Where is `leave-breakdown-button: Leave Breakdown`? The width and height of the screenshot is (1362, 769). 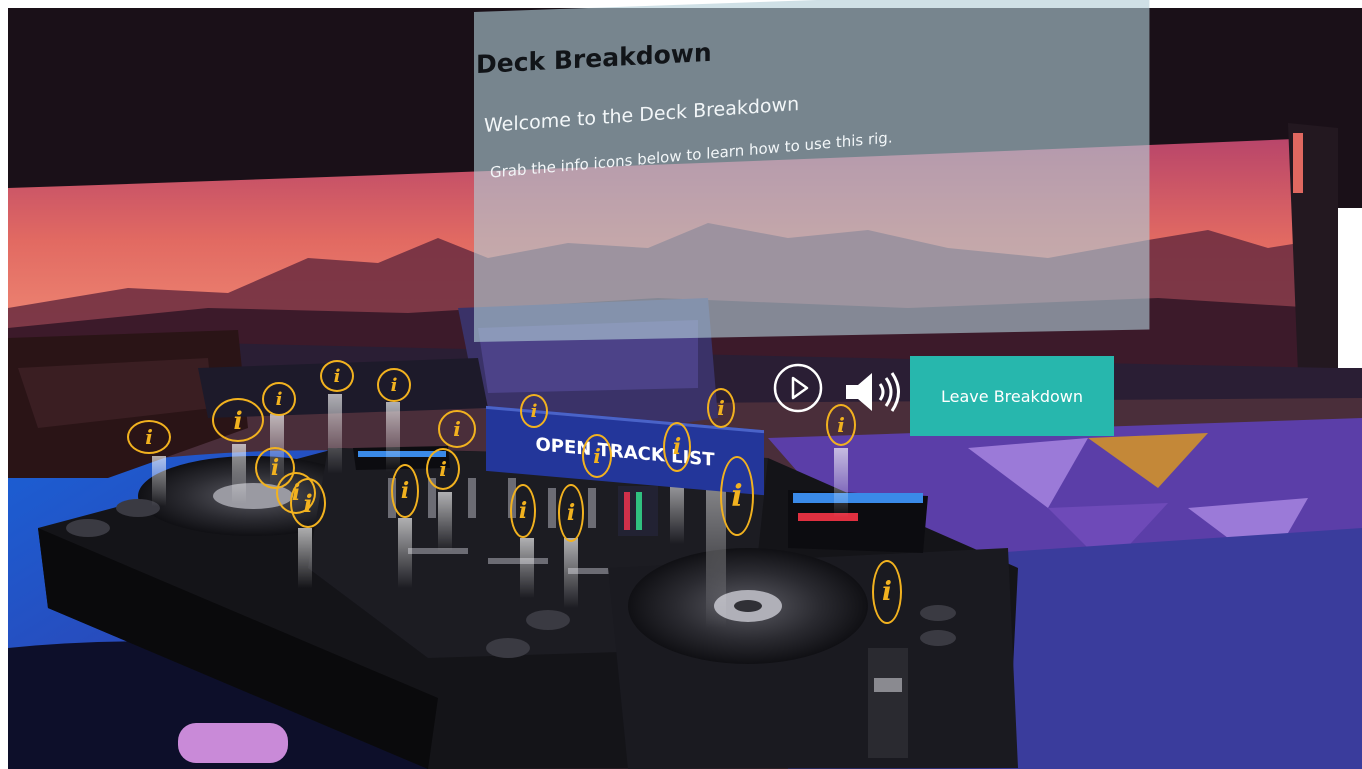
leave-breakdown-button: Leave Breakdown is located at coordinates (1012, 396).